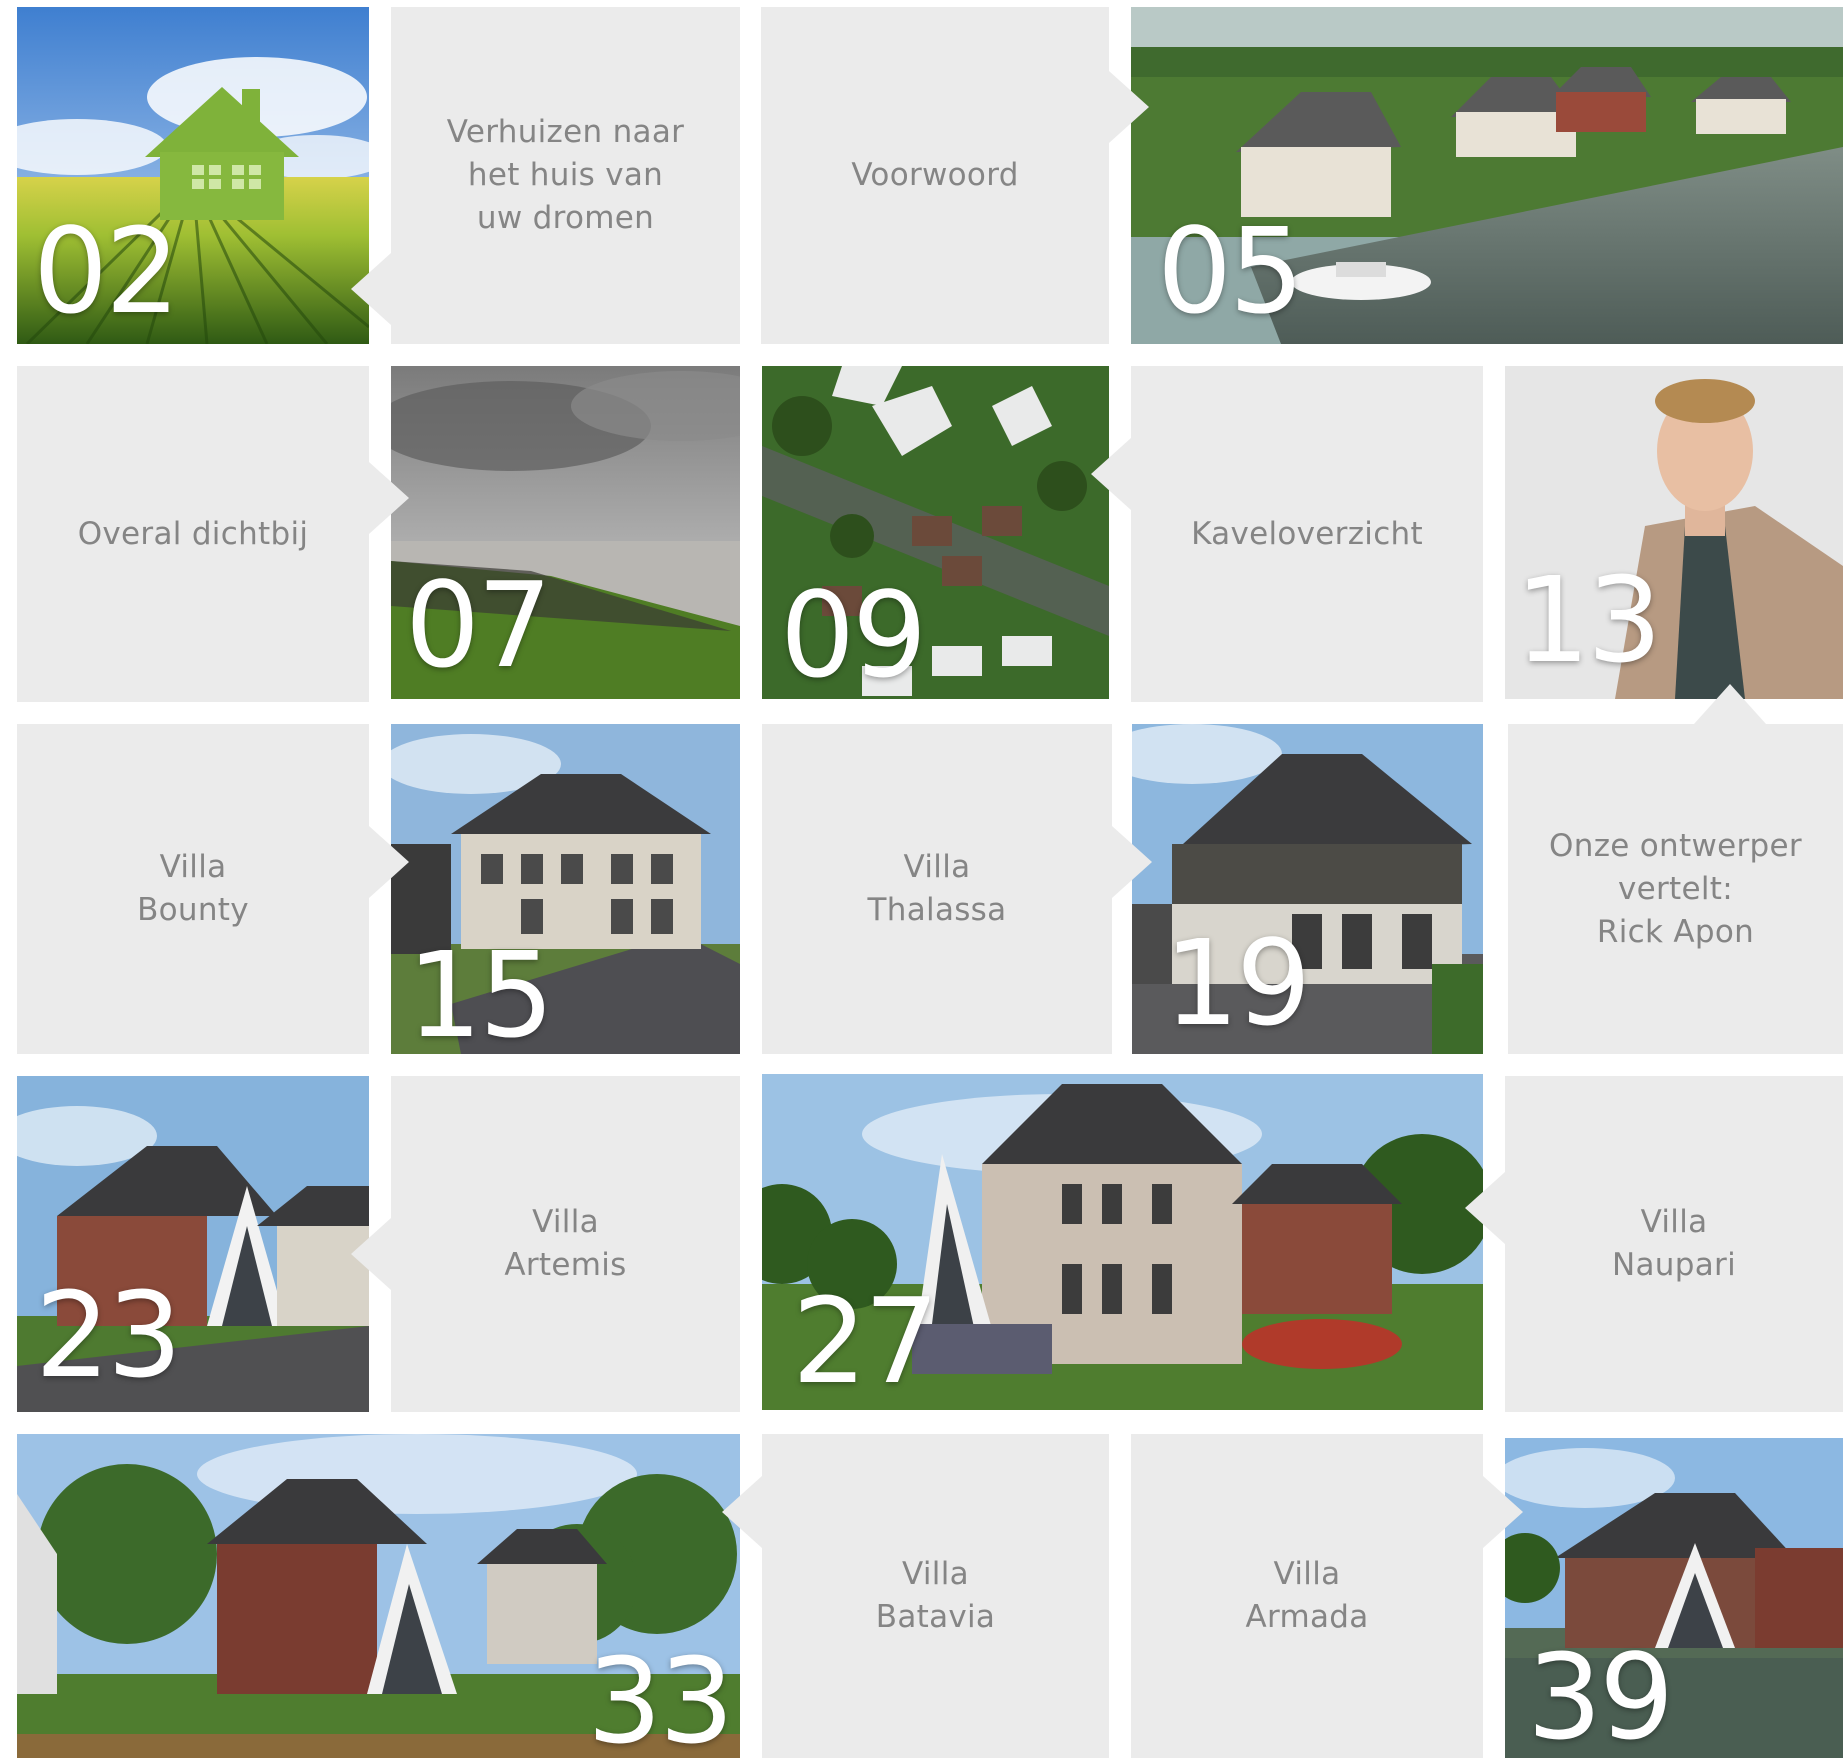 This screenshot has height=1758, width=1843. Describe the element at coordinates (1230, 271) in the screenshot. I see `page-number: 05` at that location.